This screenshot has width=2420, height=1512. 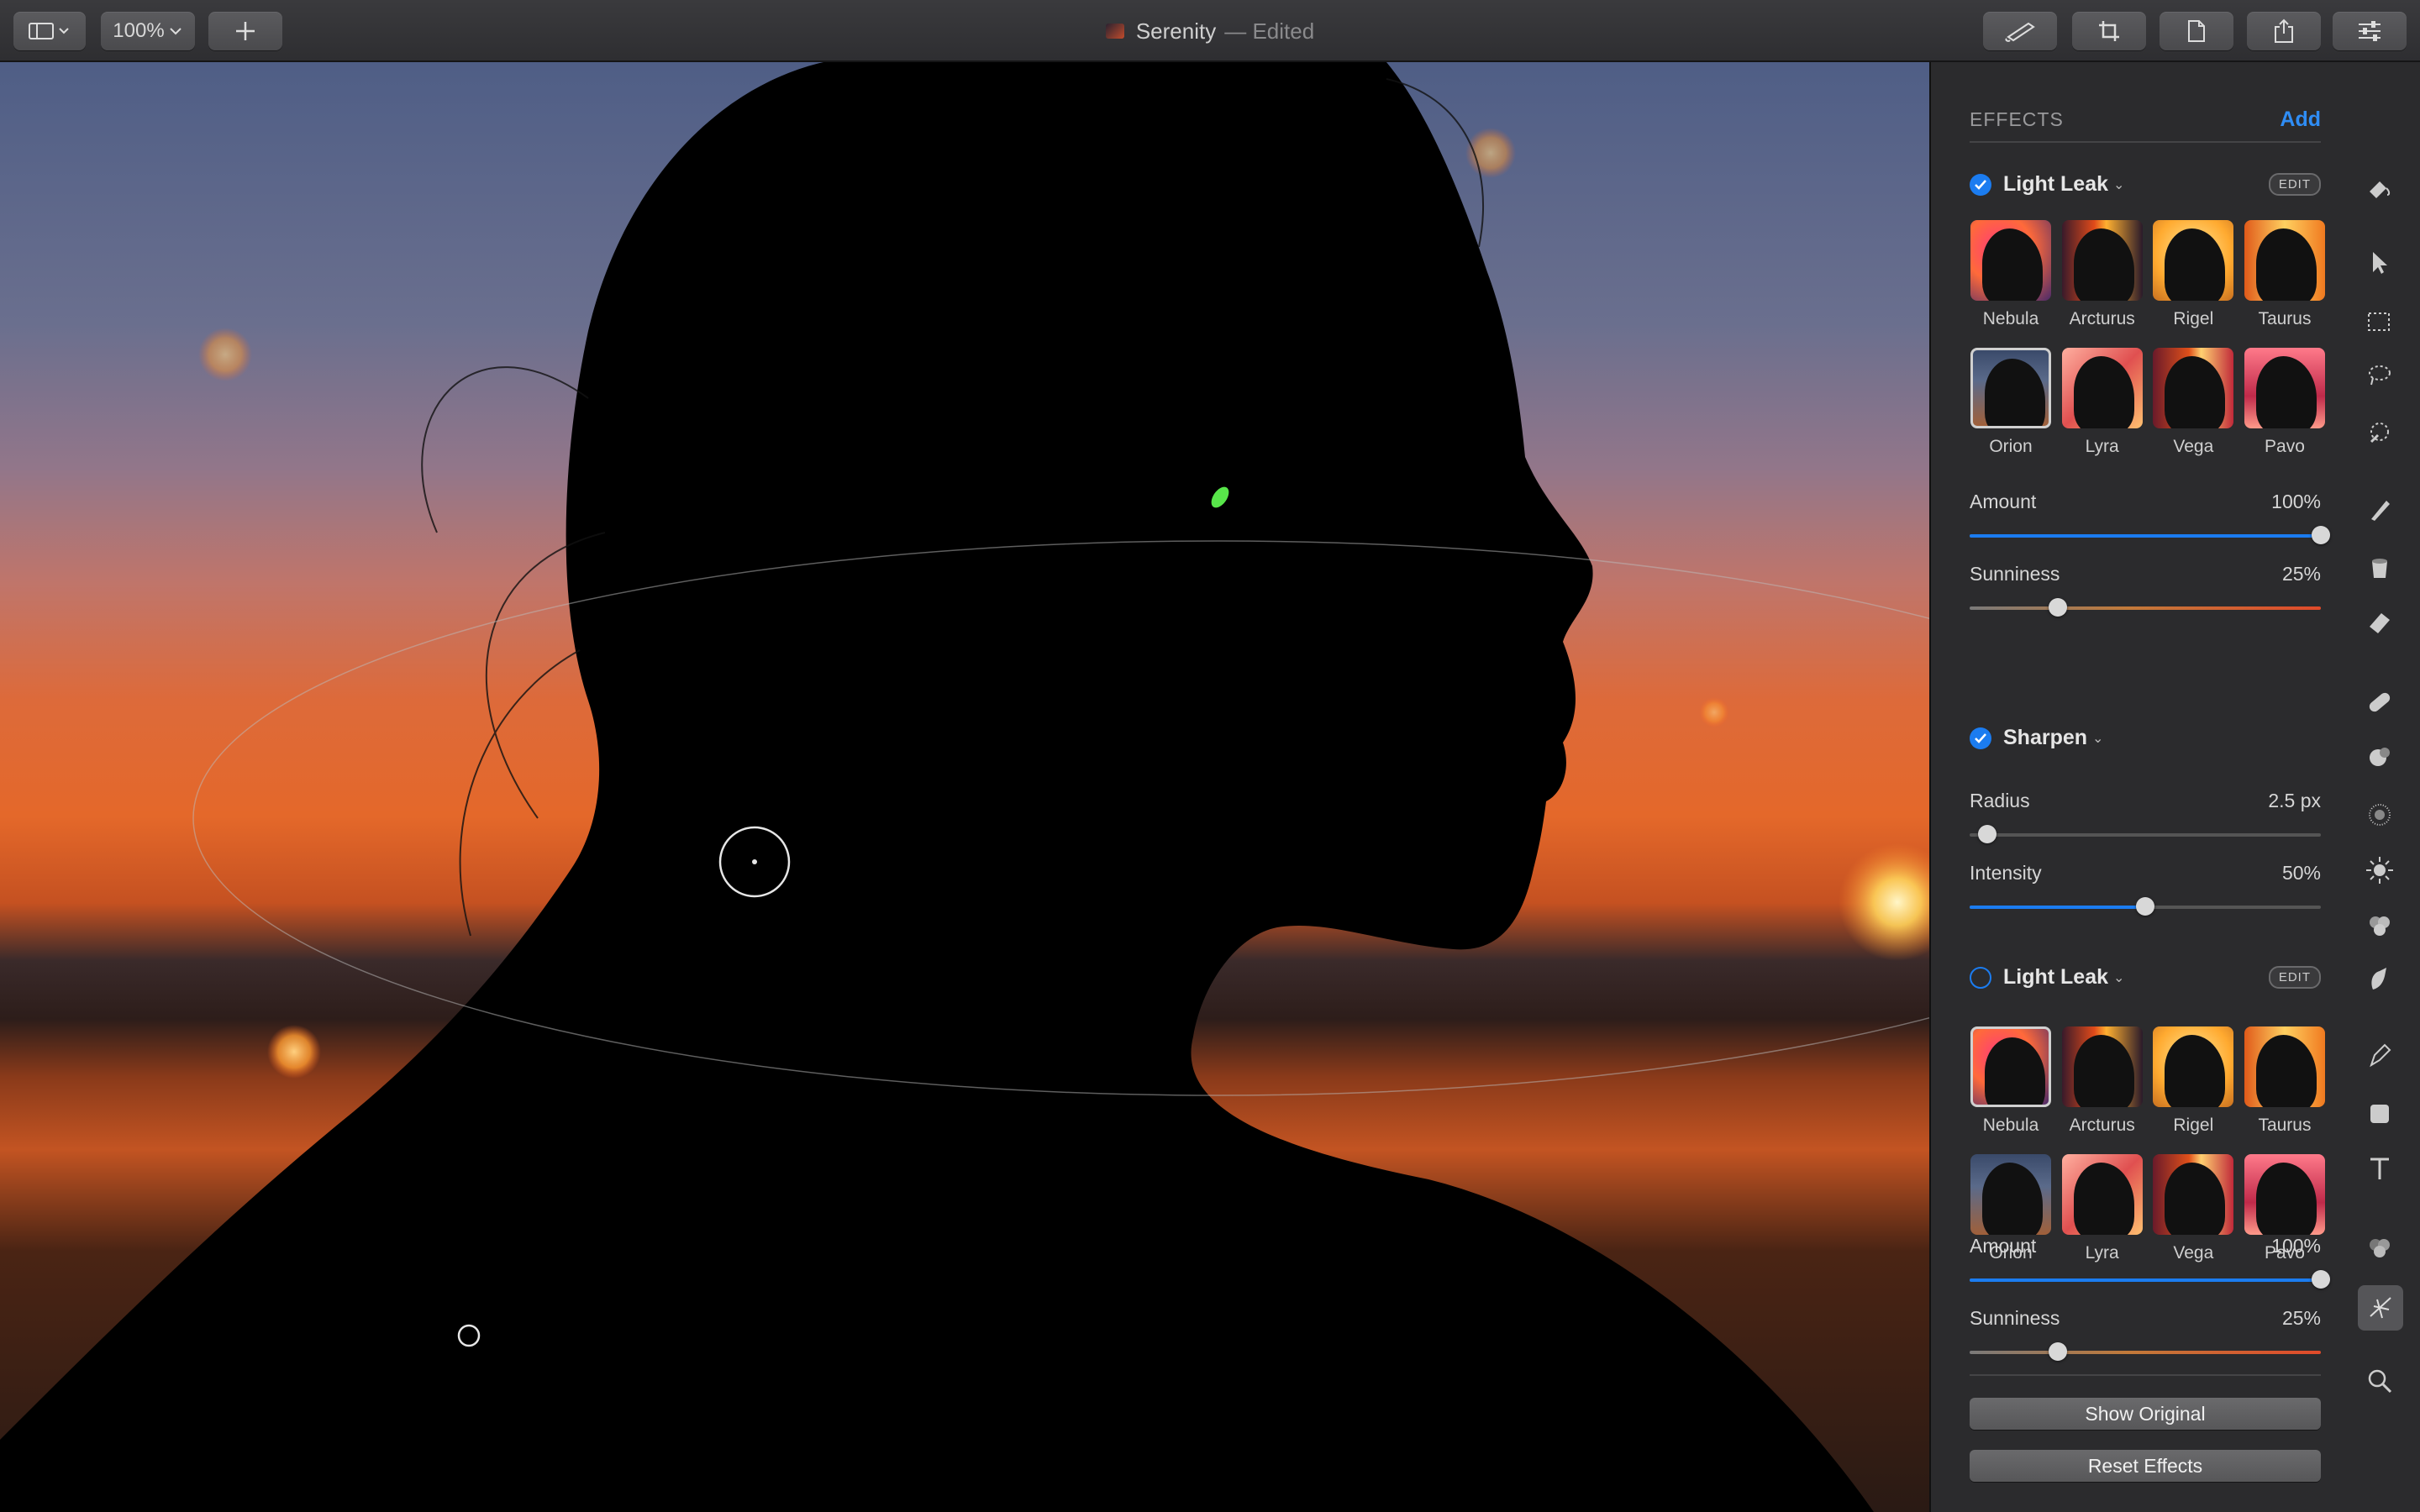 I want to click on tool-pen, so click(x=2380, y=1056).